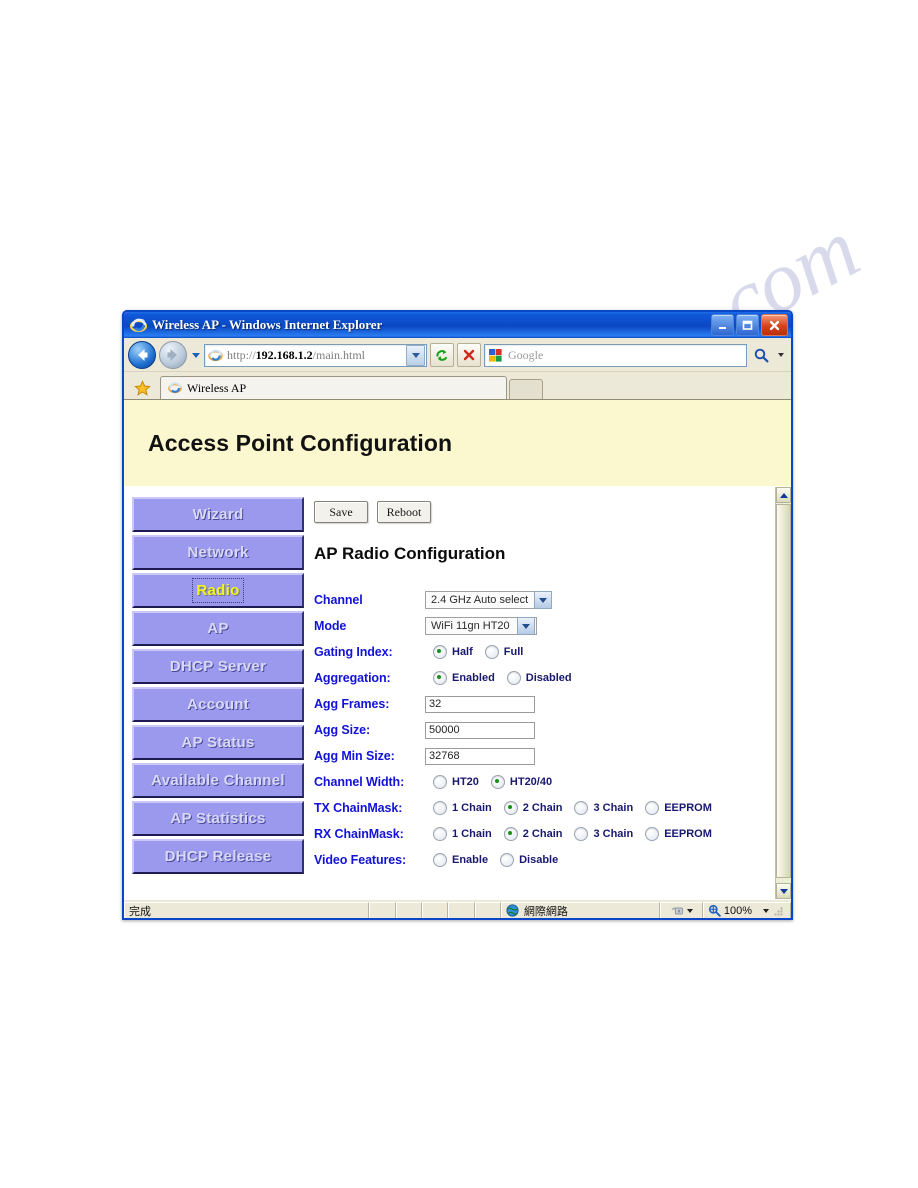 This screenshot has width=918, height=1188. Describe the element at coordinates (481, 626) in the screenshot. I see `mode-select: WiFi 11gn HT20` at that location.